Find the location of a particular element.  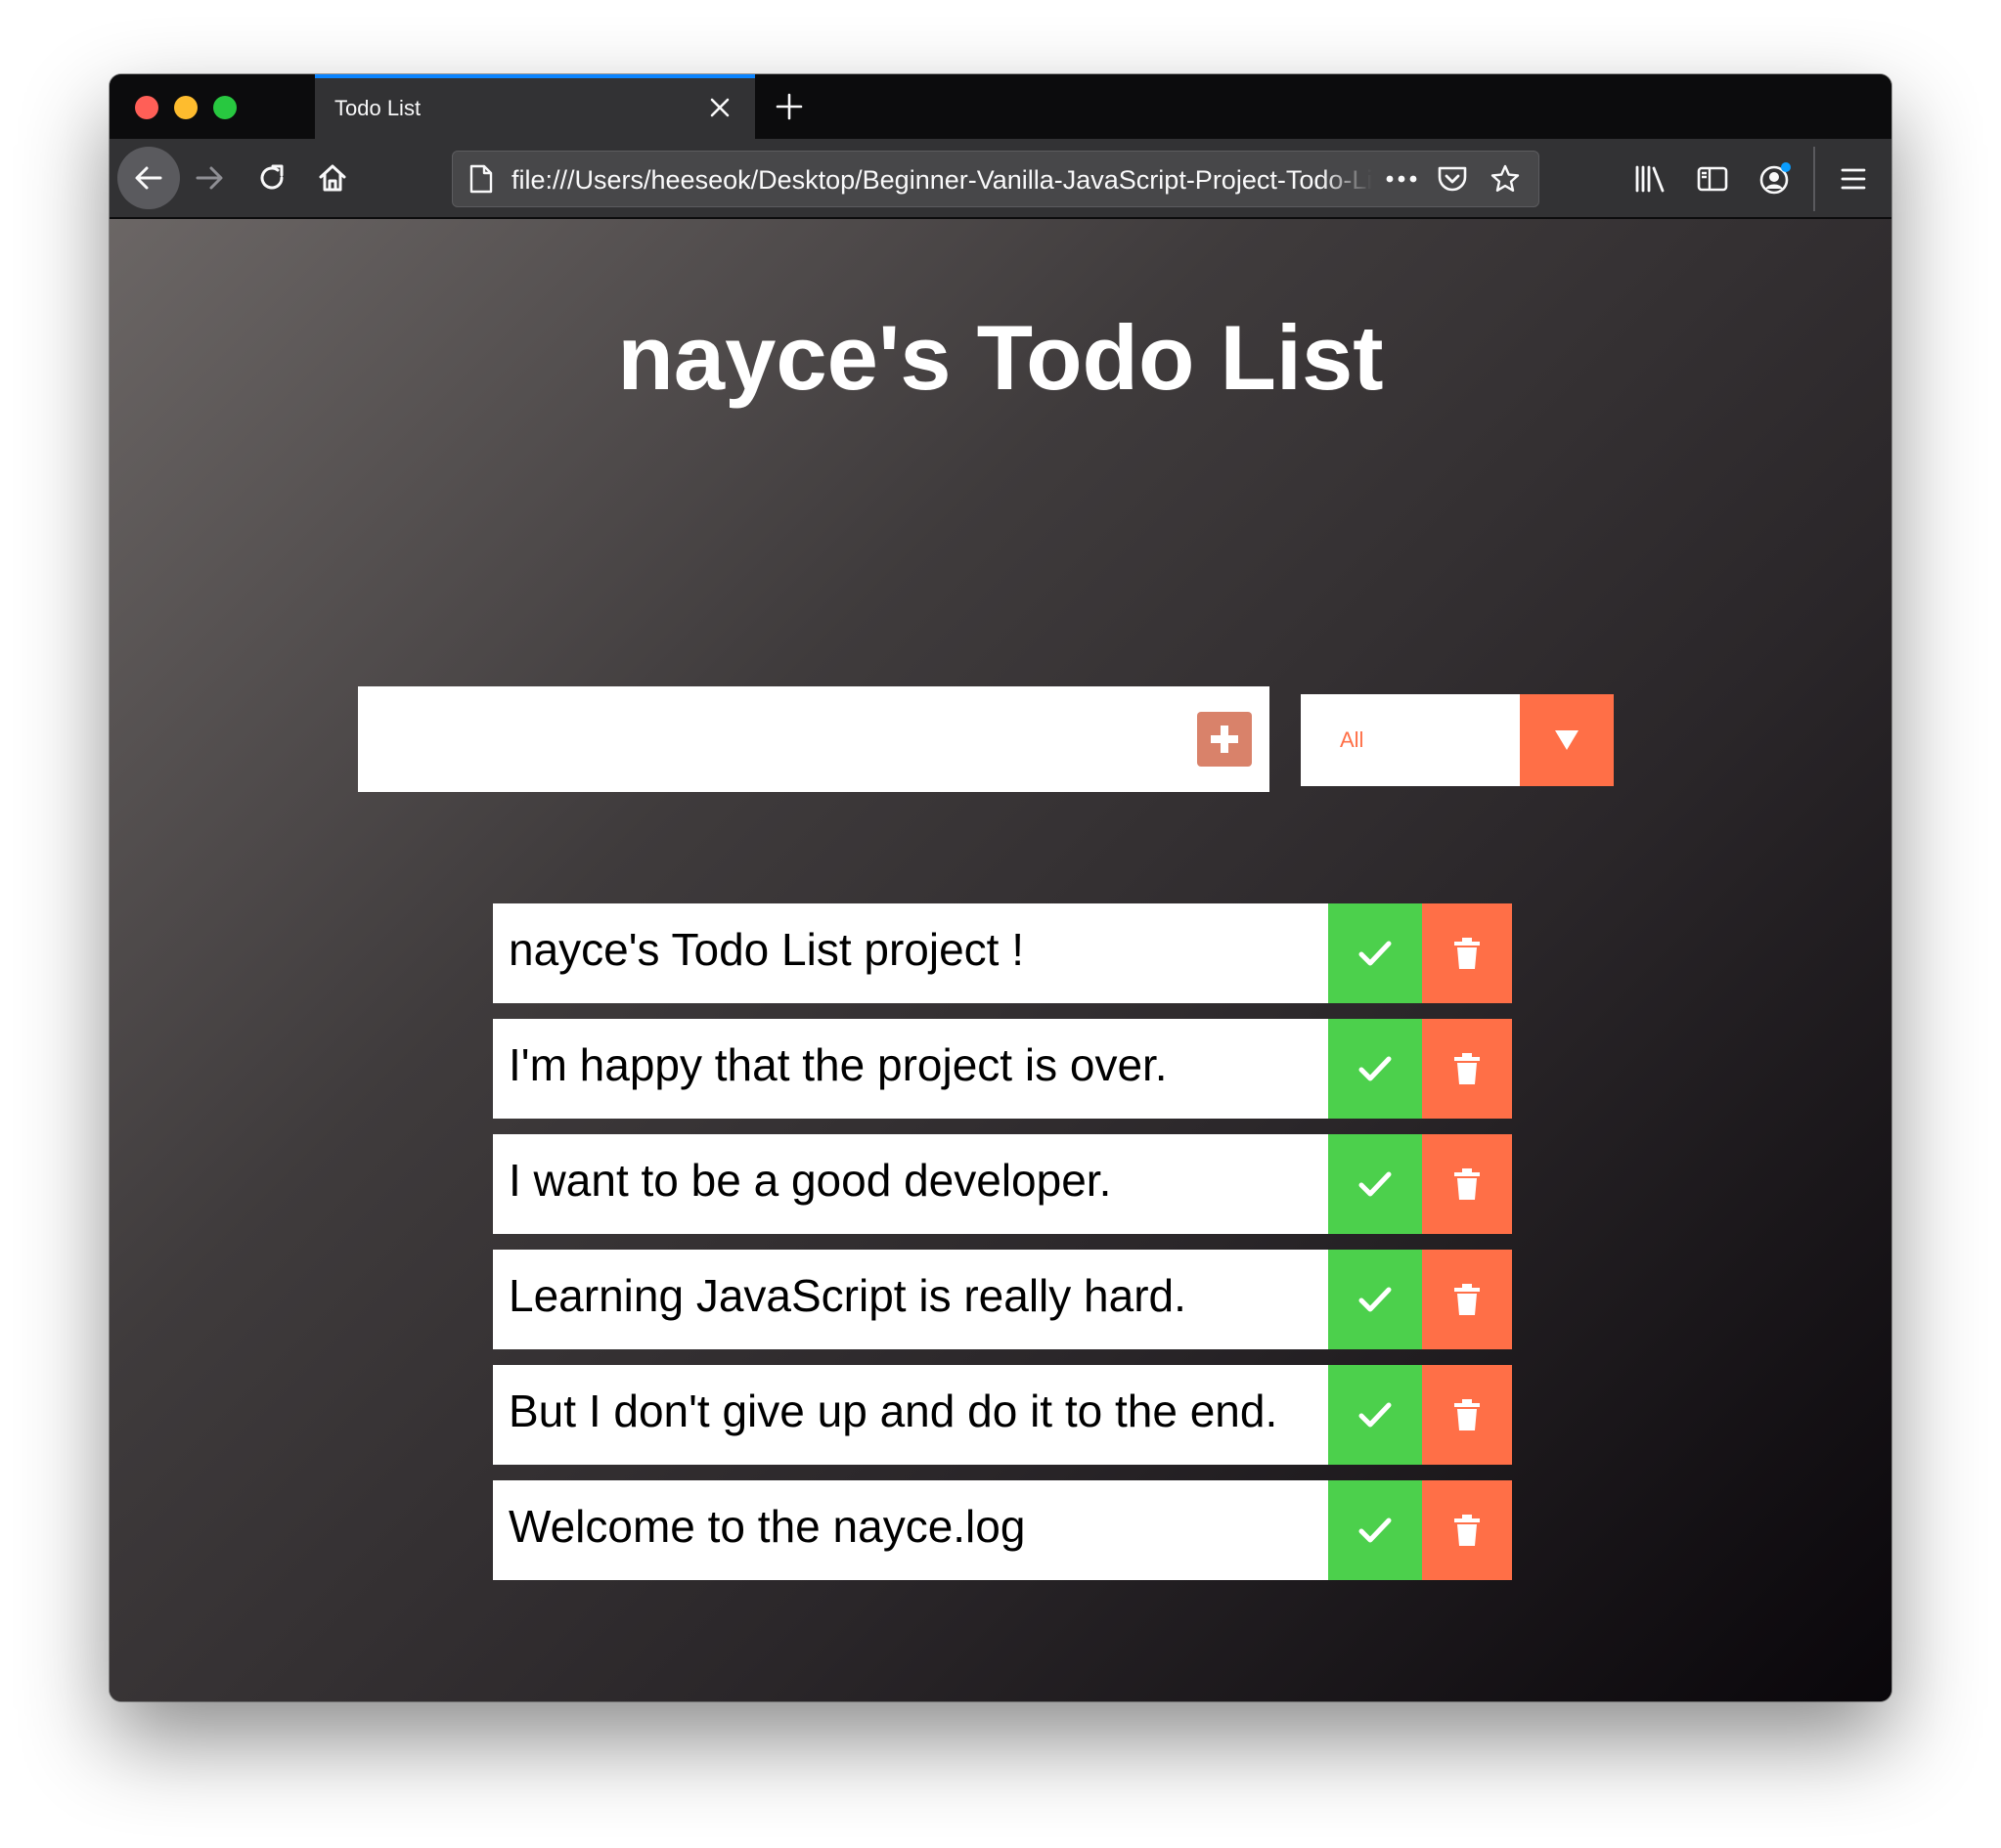

todo-item: Welcome to the nayce.log is located at coordinates (1002, 1530).